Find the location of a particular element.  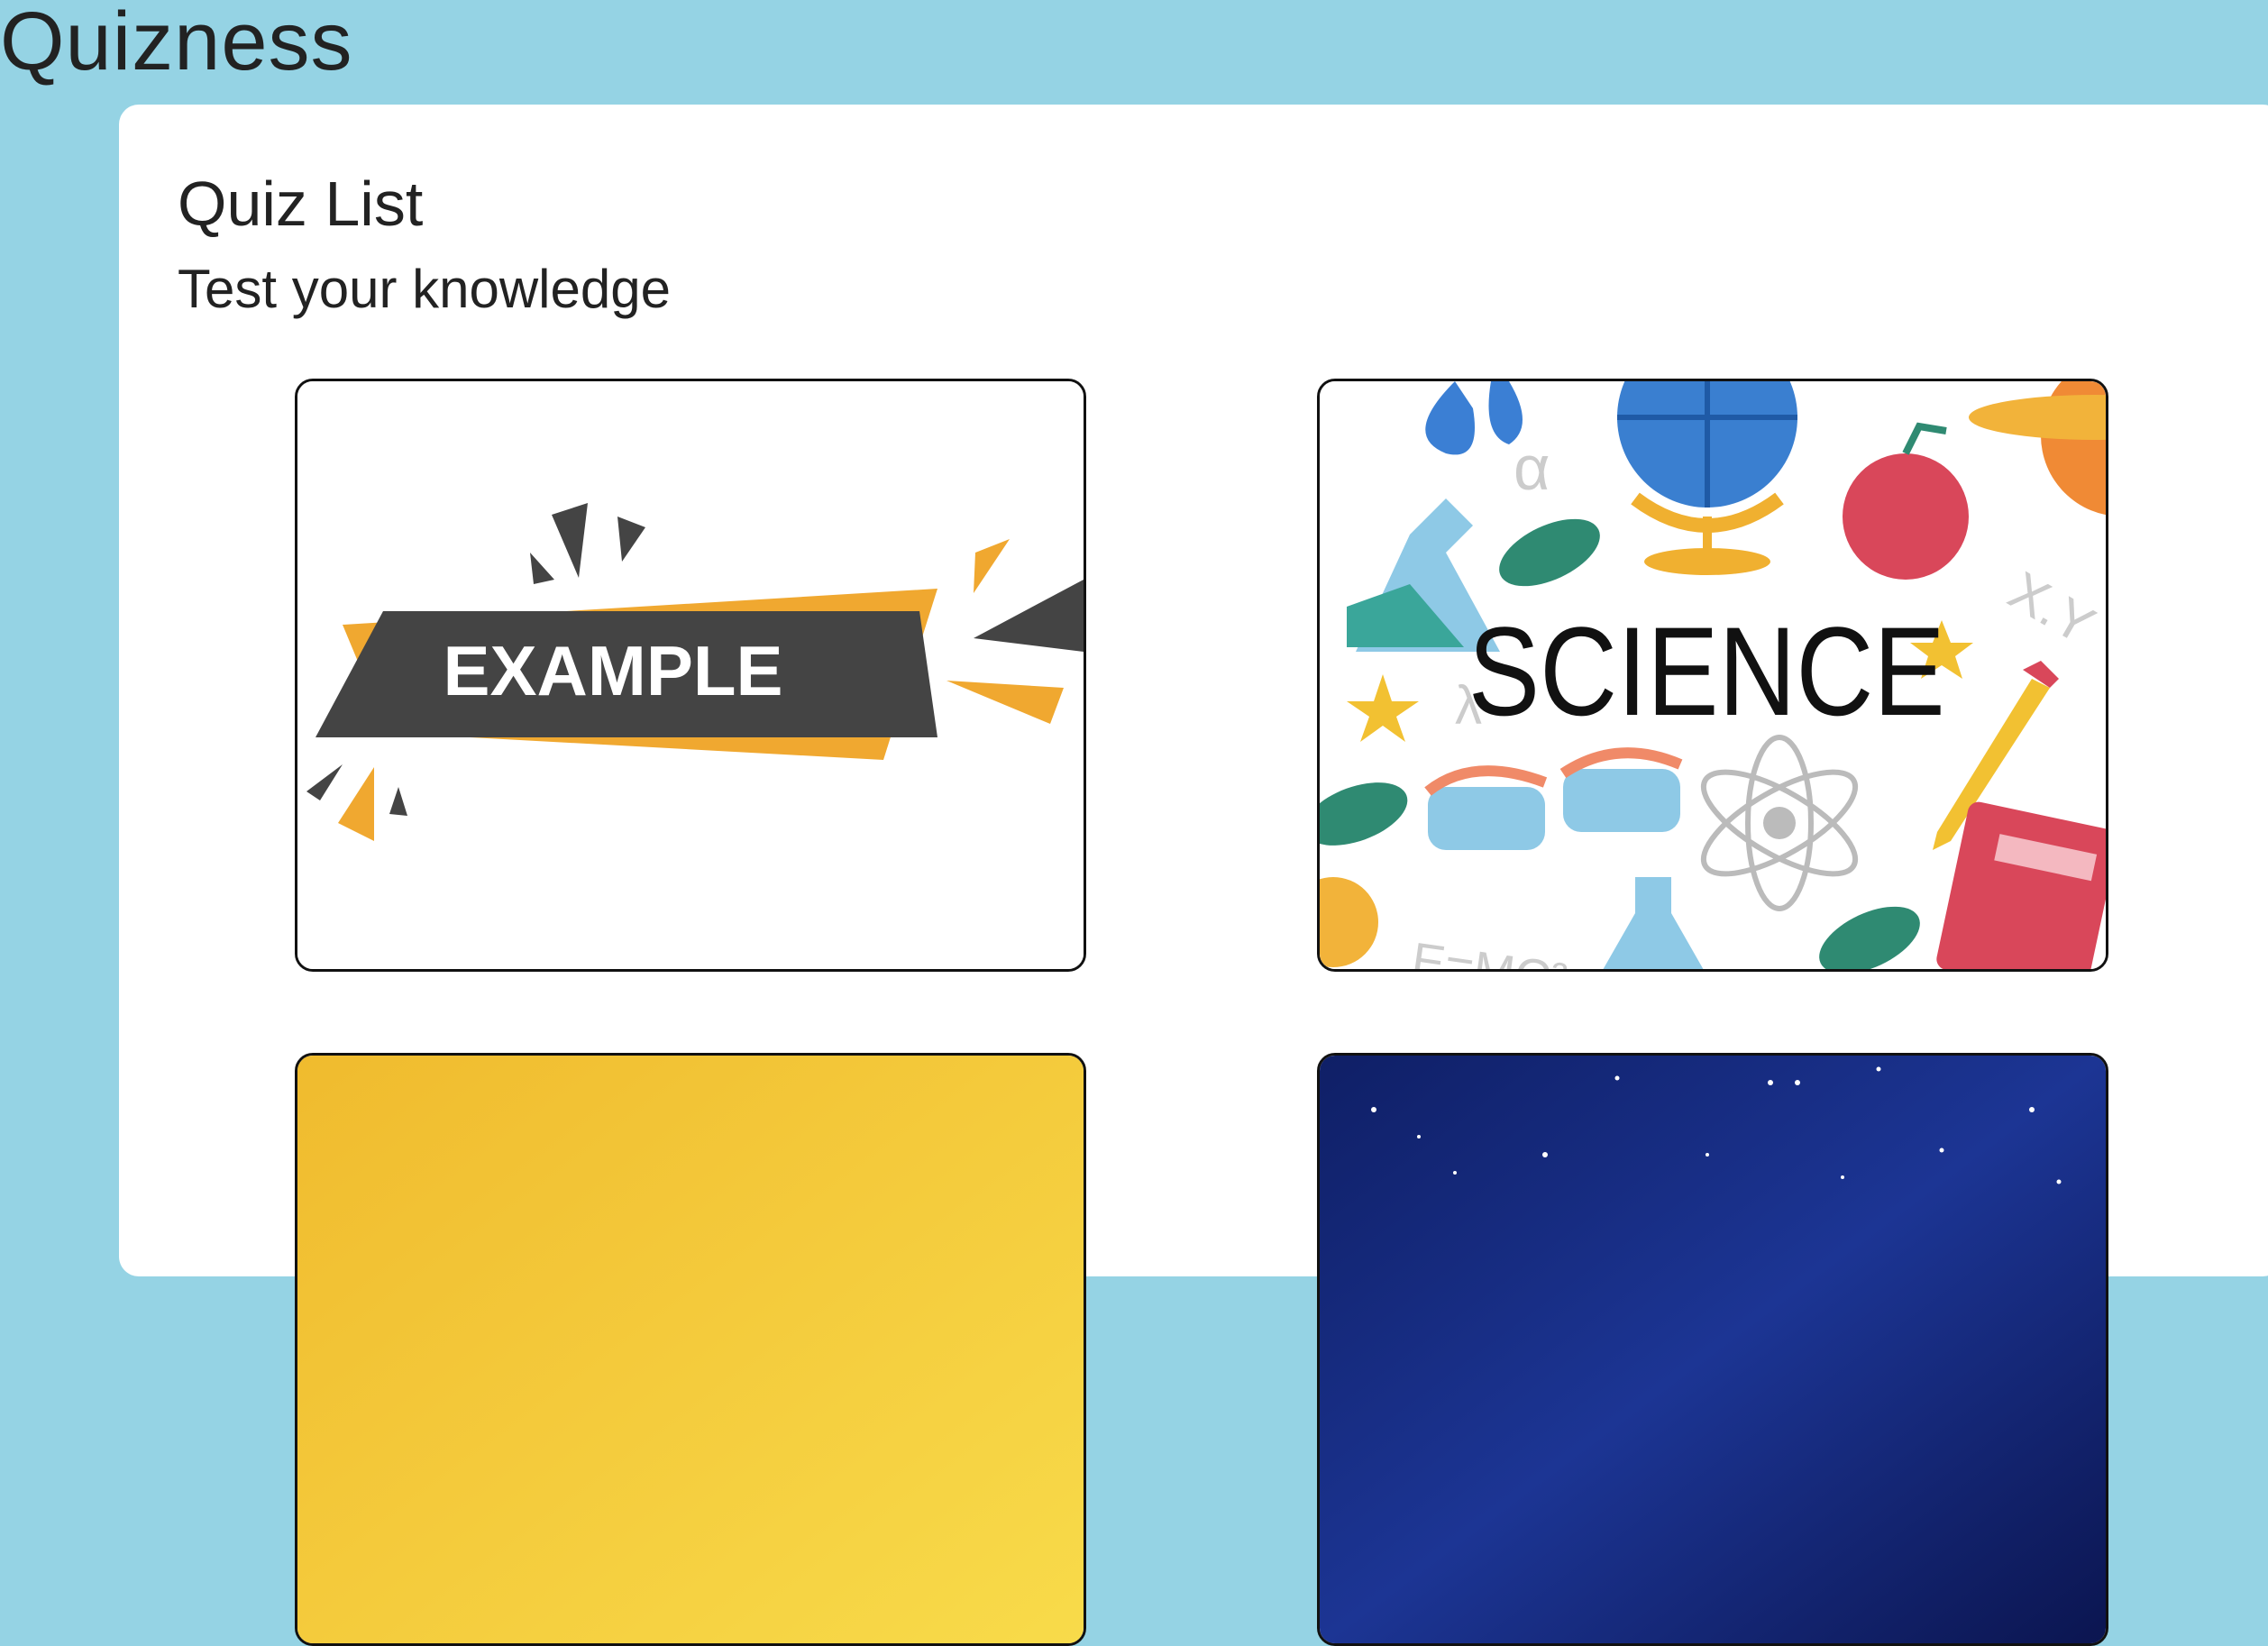

quiz-card-space-image is located at coordinates (1713, 1349).